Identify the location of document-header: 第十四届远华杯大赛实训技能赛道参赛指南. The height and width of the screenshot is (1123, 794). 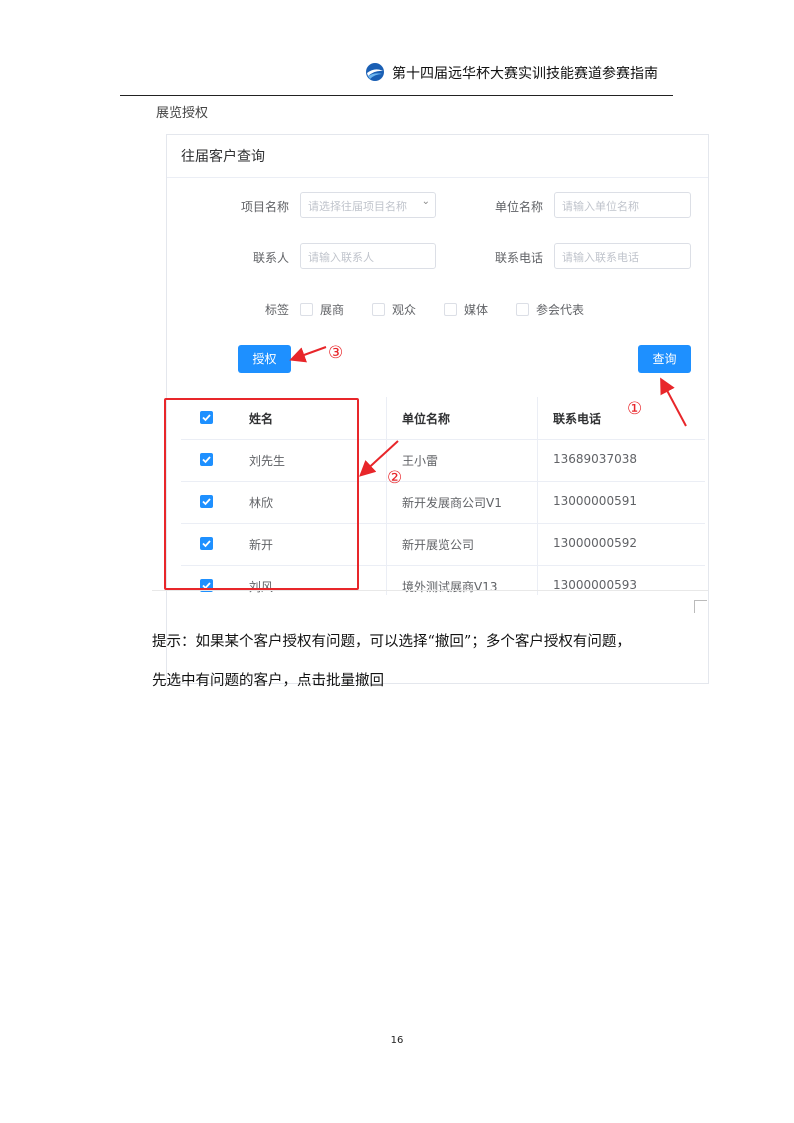
(396, 76).